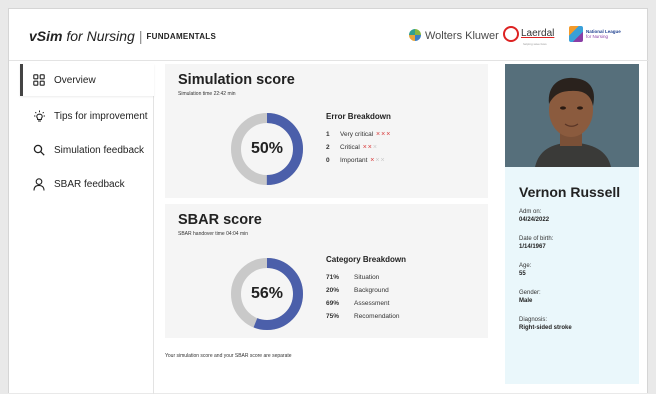 The width and height of the screenshot is (656, 394). I want to click on sidebar-item-tips: Tips for improvement, so click(87, 116).